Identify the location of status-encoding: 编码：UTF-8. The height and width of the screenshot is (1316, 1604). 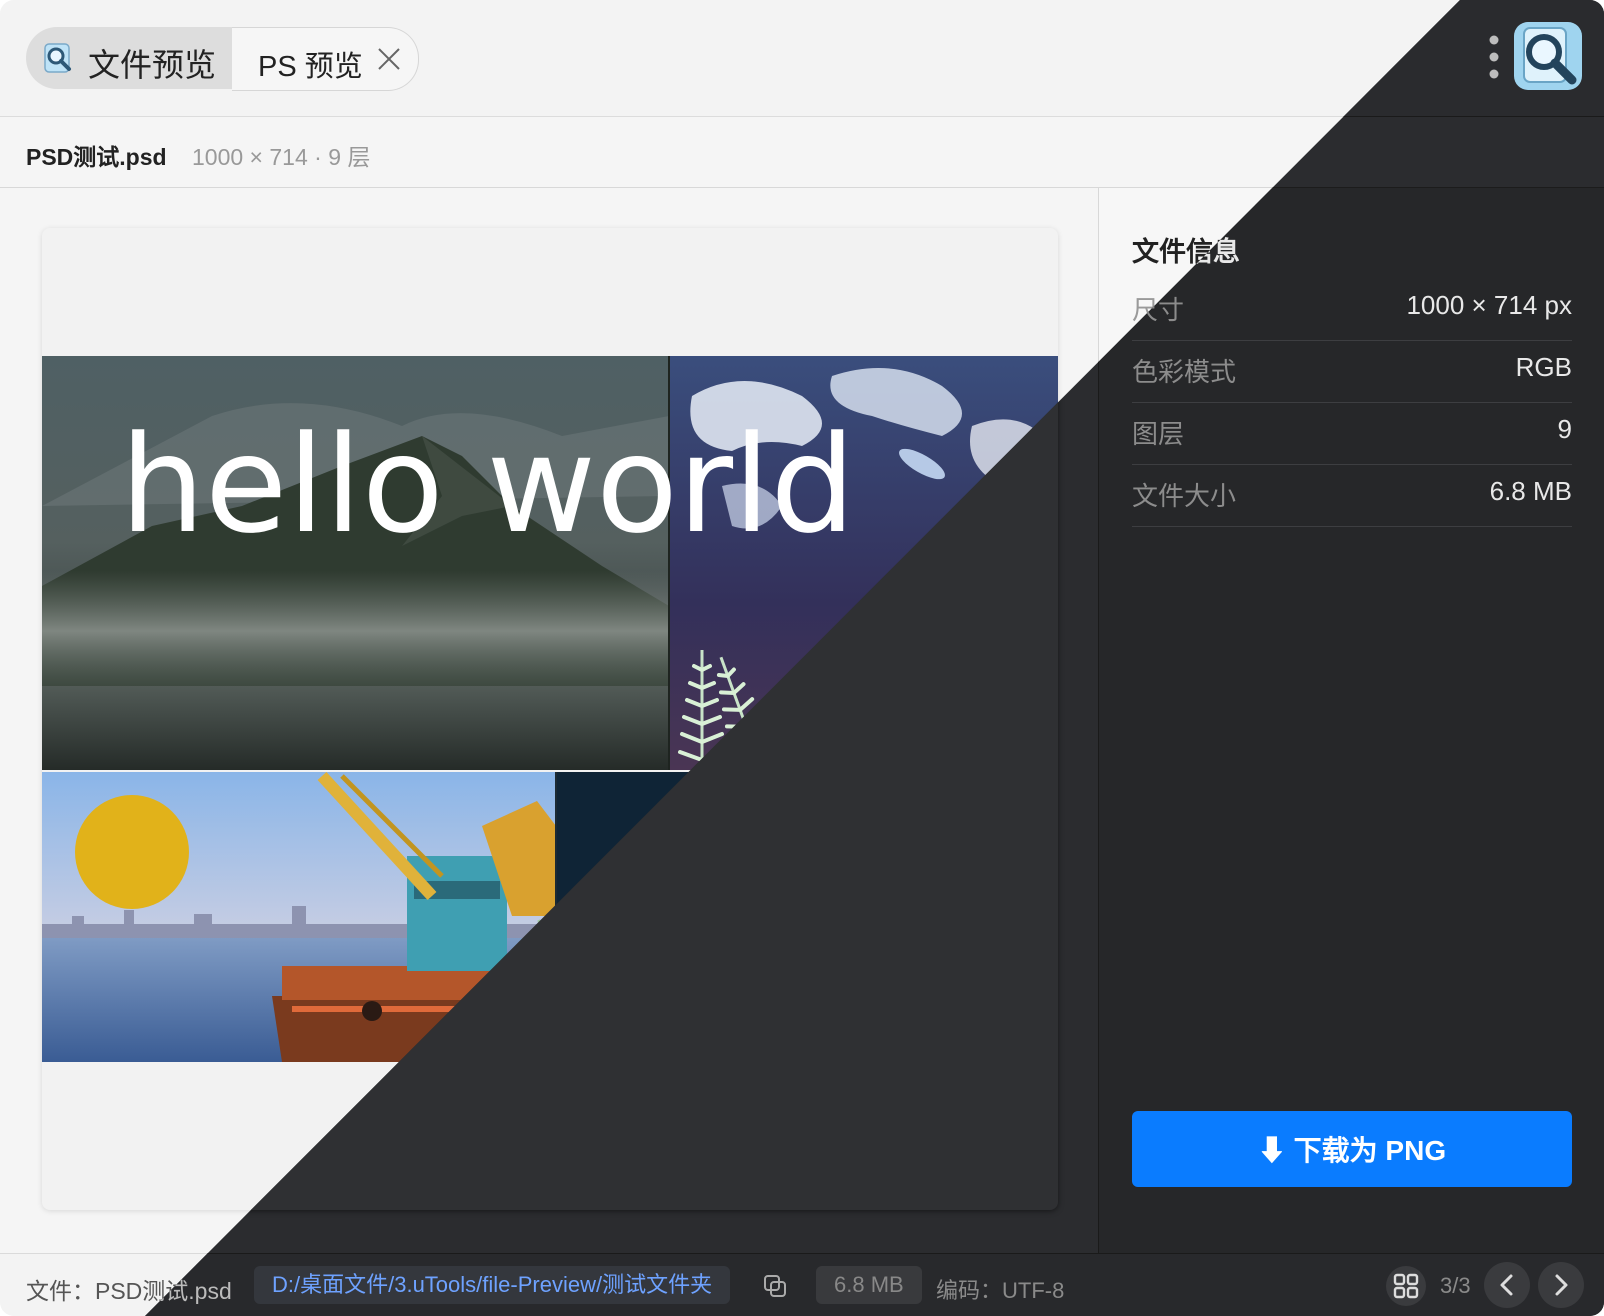
(1000, 1290).